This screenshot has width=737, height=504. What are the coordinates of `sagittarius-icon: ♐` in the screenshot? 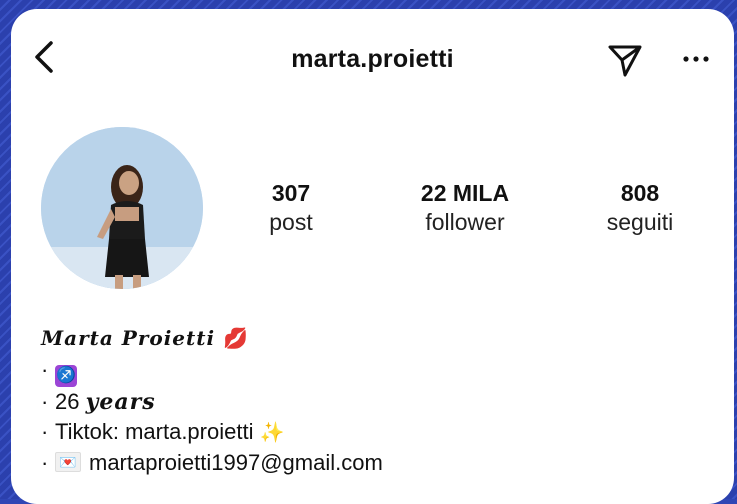 It's located at (66, 376).